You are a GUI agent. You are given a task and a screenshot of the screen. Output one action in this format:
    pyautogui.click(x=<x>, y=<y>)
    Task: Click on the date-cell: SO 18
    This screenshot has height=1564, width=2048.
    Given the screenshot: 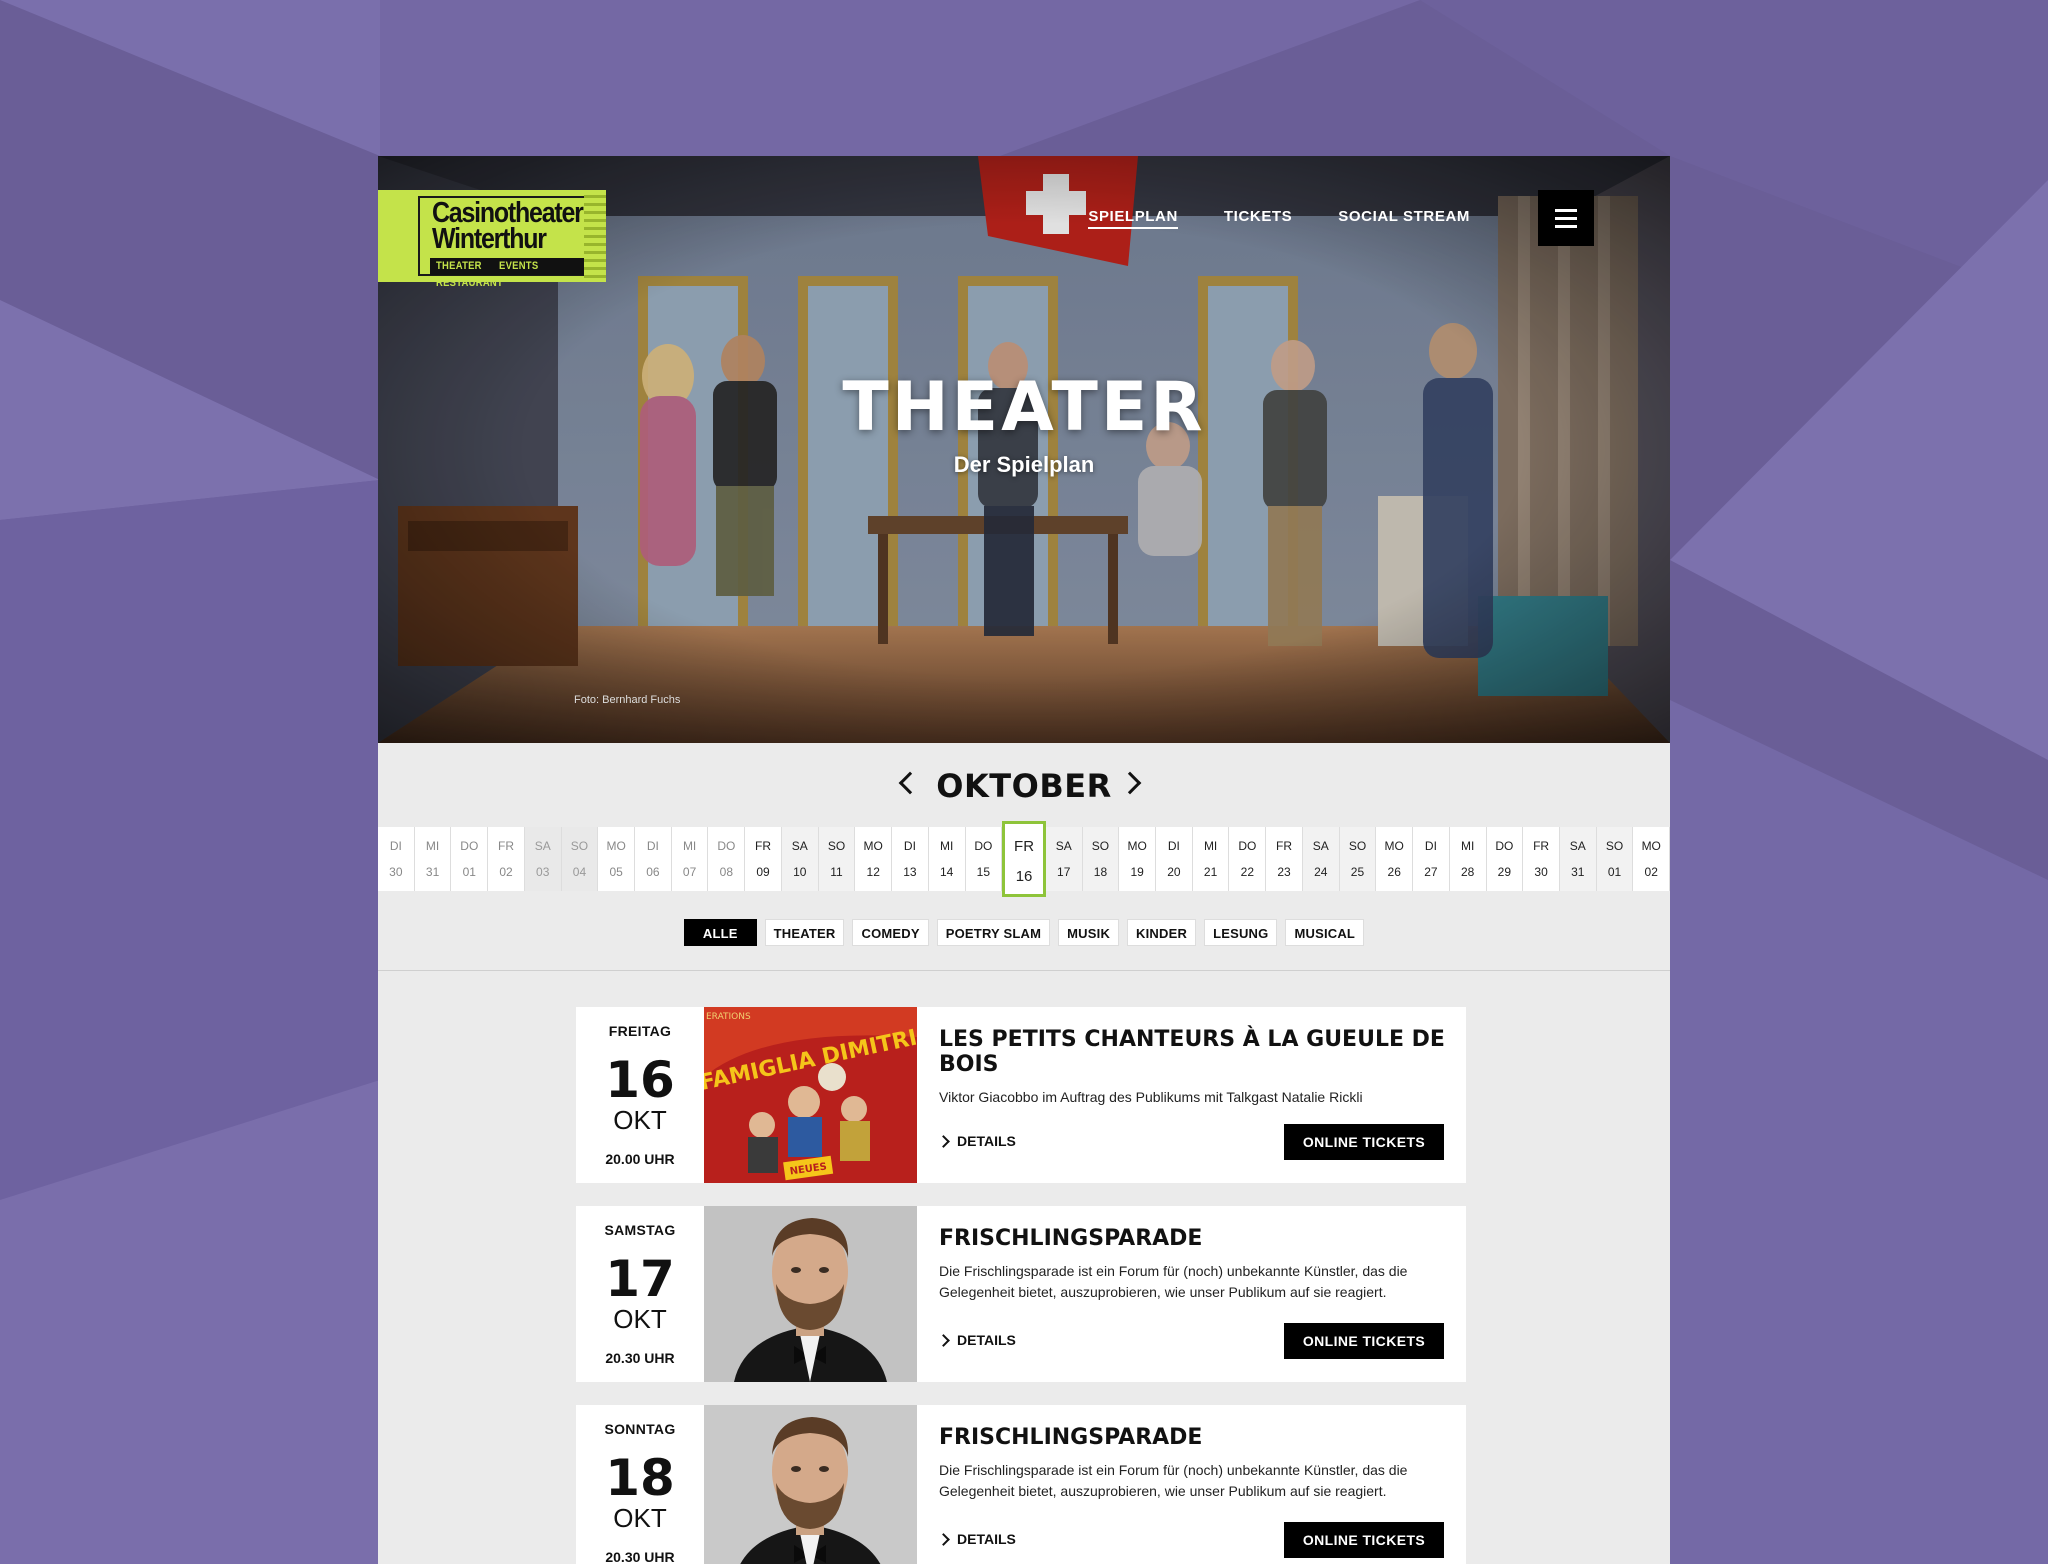 What is the action you would take?
    pyautogui.click(x=1101, y=859)
    